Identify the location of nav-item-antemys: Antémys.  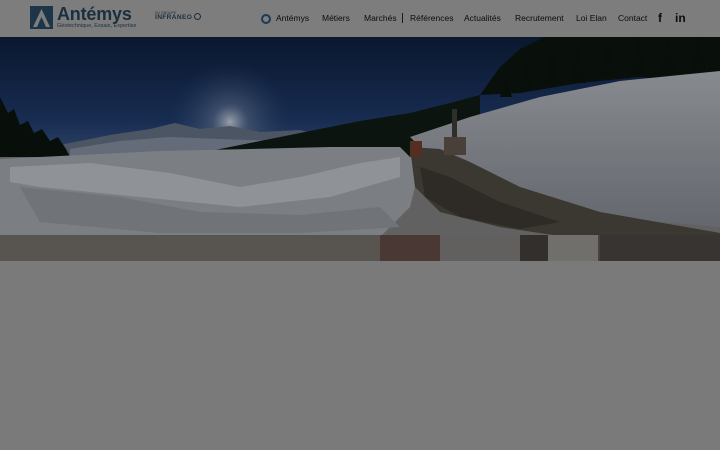
(292, 18).